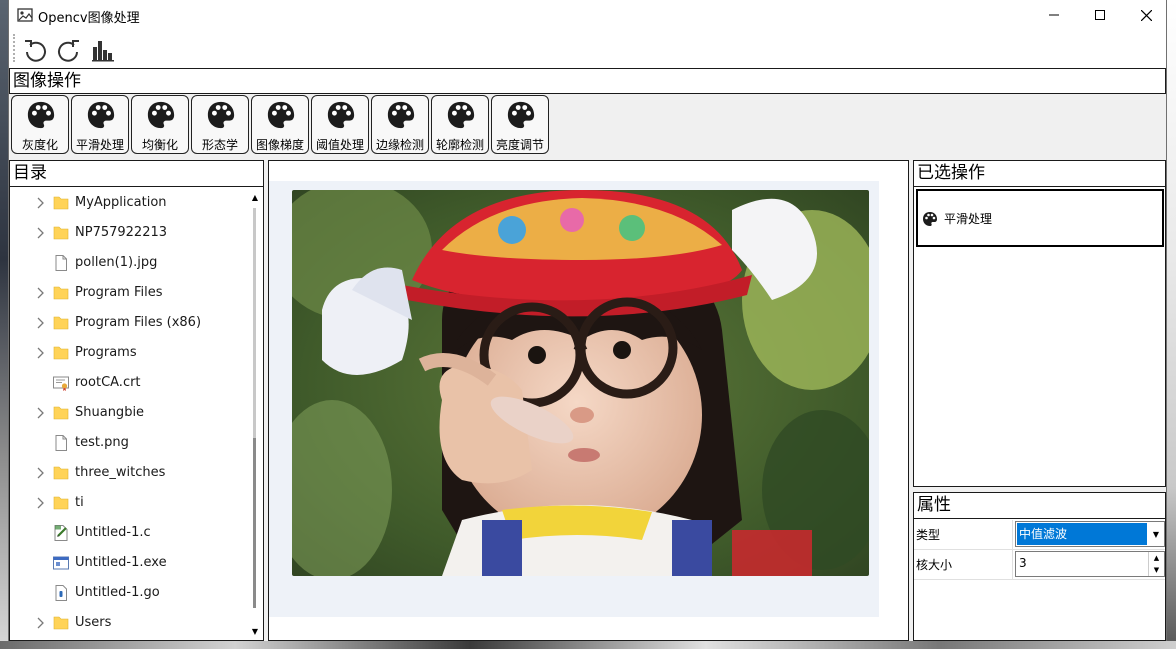  What do you see at coordinates (99, 145) in the screenshot?
I see `operation-label: 平滑处理` at bounding box center [99, 145].